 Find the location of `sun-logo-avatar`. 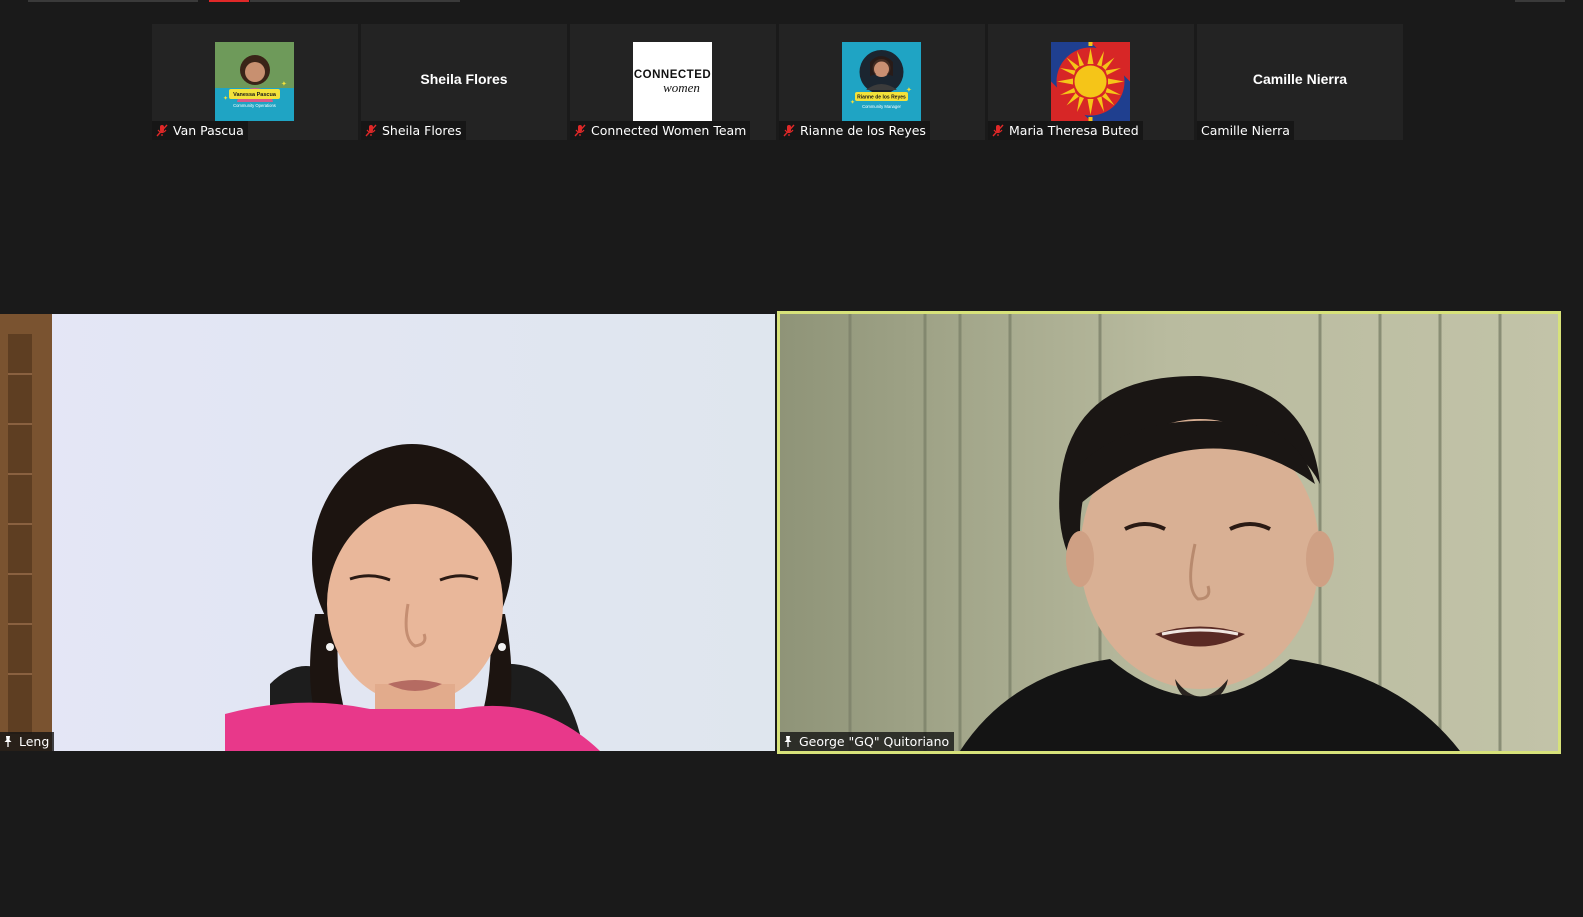

sun-logo-avatar is located at coordinates (1090, 81).